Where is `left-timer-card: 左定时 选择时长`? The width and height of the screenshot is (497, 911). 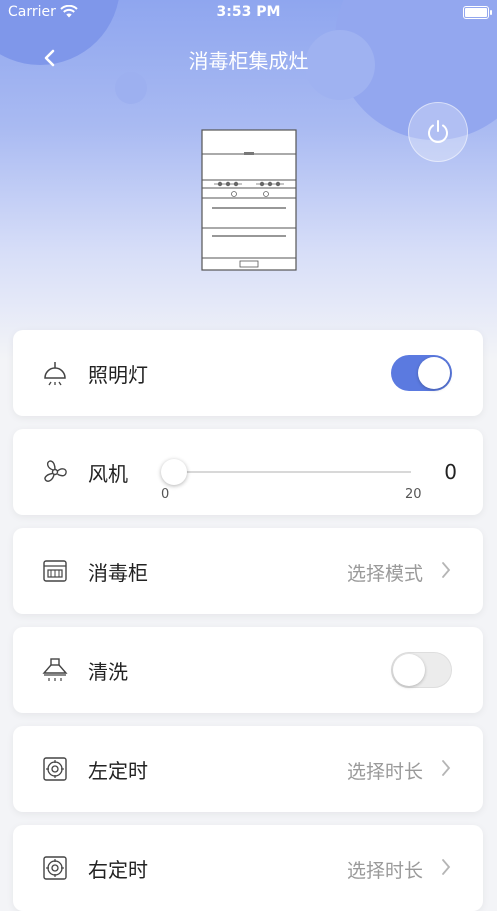
left-timer-card: 左定时 选择时长 is located at coordinates (248, 769).